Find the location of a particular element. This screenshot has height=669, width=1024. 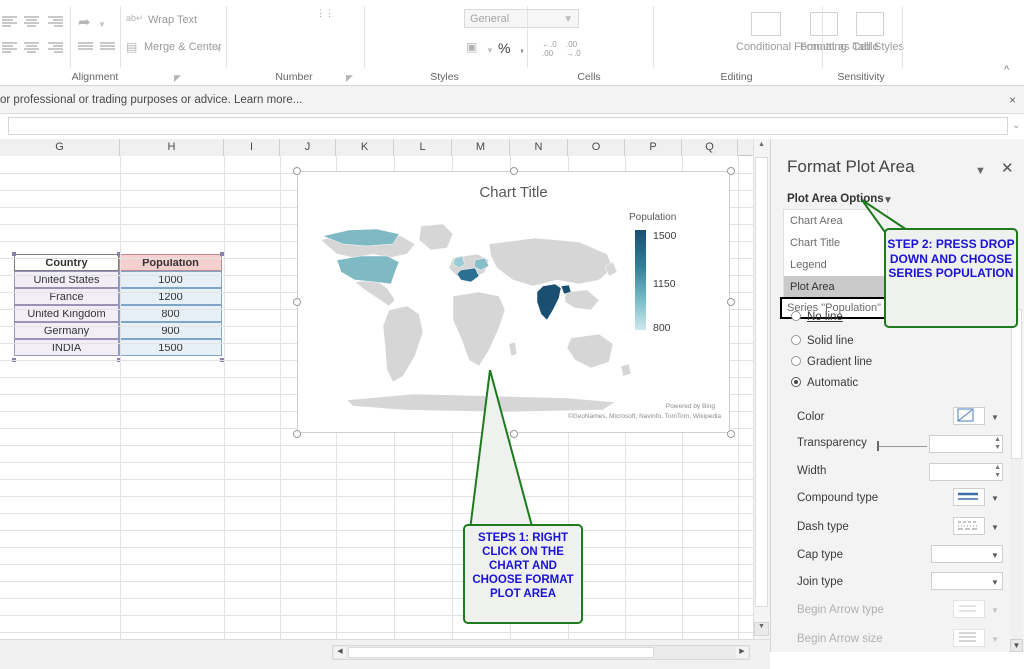

resize-handle-ne is located at coordinates (731, 171).